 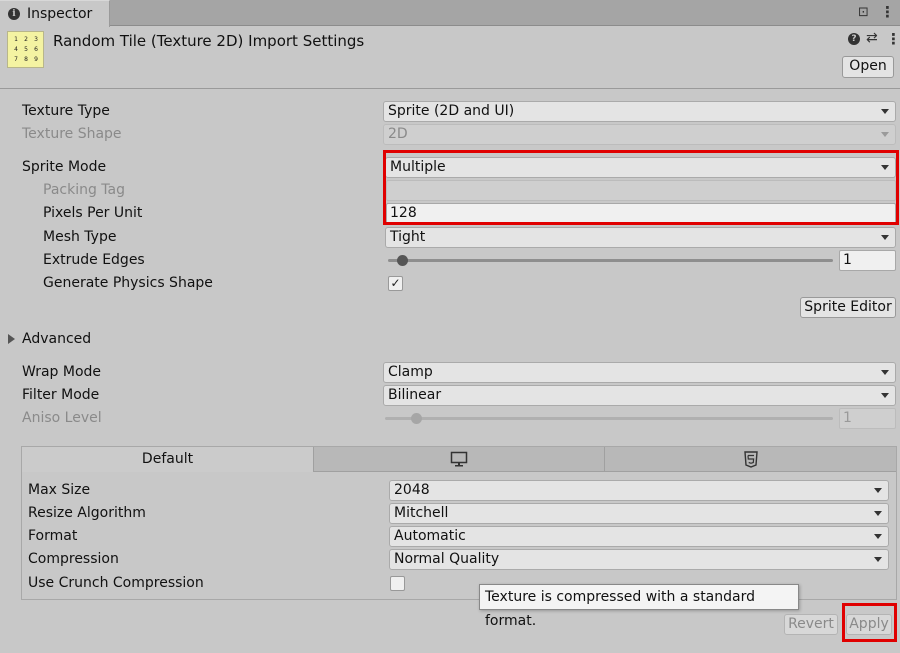 I want to click on use-crunch-compression-checkbox, so click(x=397, y=583).